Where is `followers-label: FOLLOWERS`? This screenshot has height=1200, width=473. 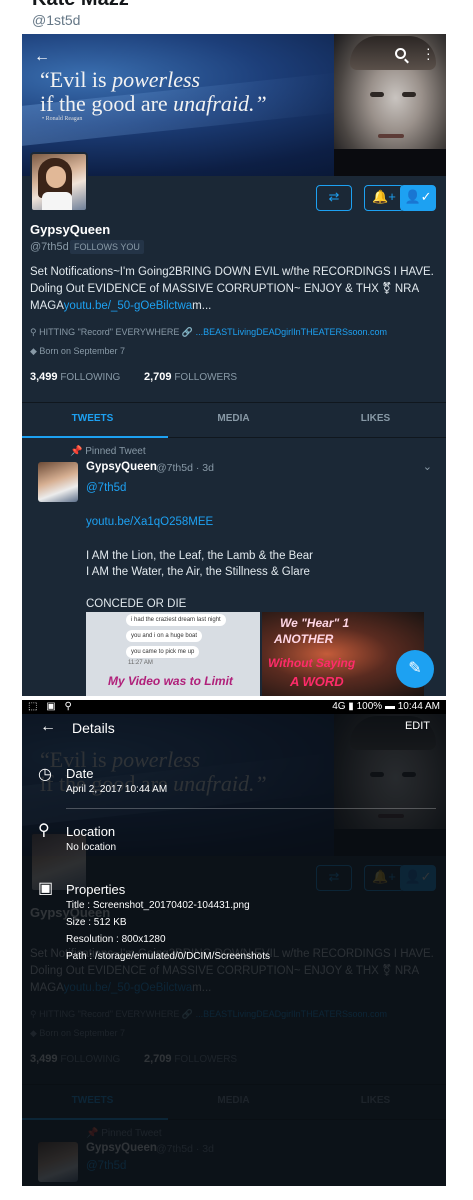
followers-label: FOLLOWERS is located at coordinates (206, 377).